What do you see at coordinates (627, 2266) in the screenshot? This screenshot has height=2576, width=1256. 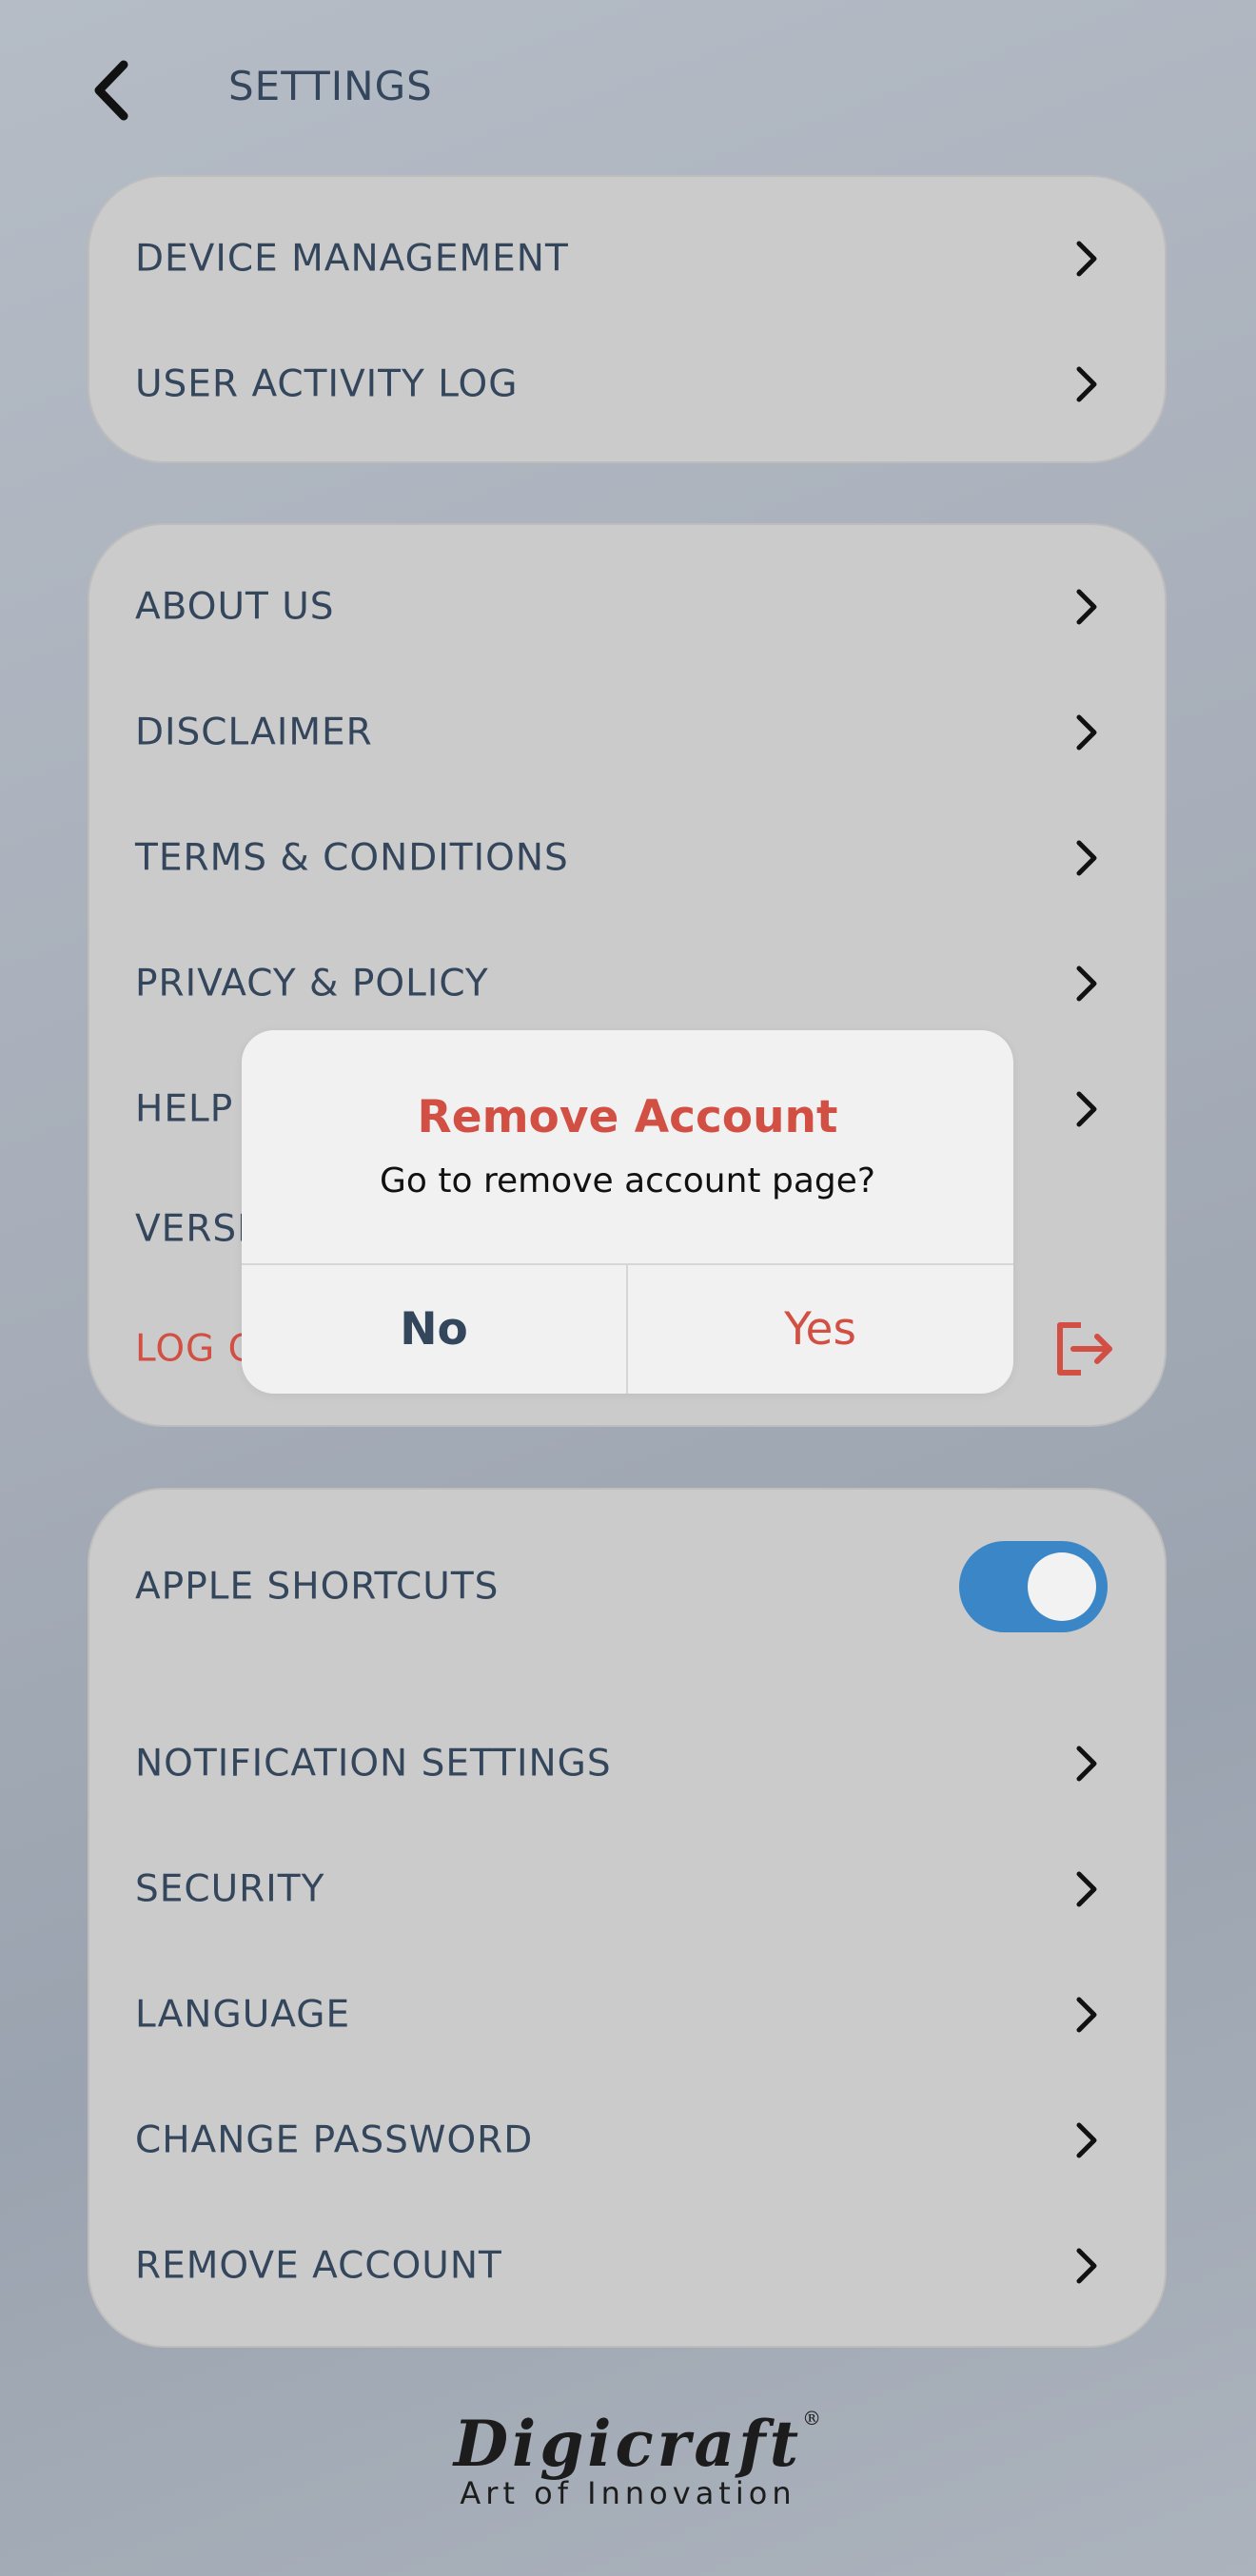 I see `menu-item-remove-account: REMOVE ACCOUNT` at bounding box center [627, 2266].